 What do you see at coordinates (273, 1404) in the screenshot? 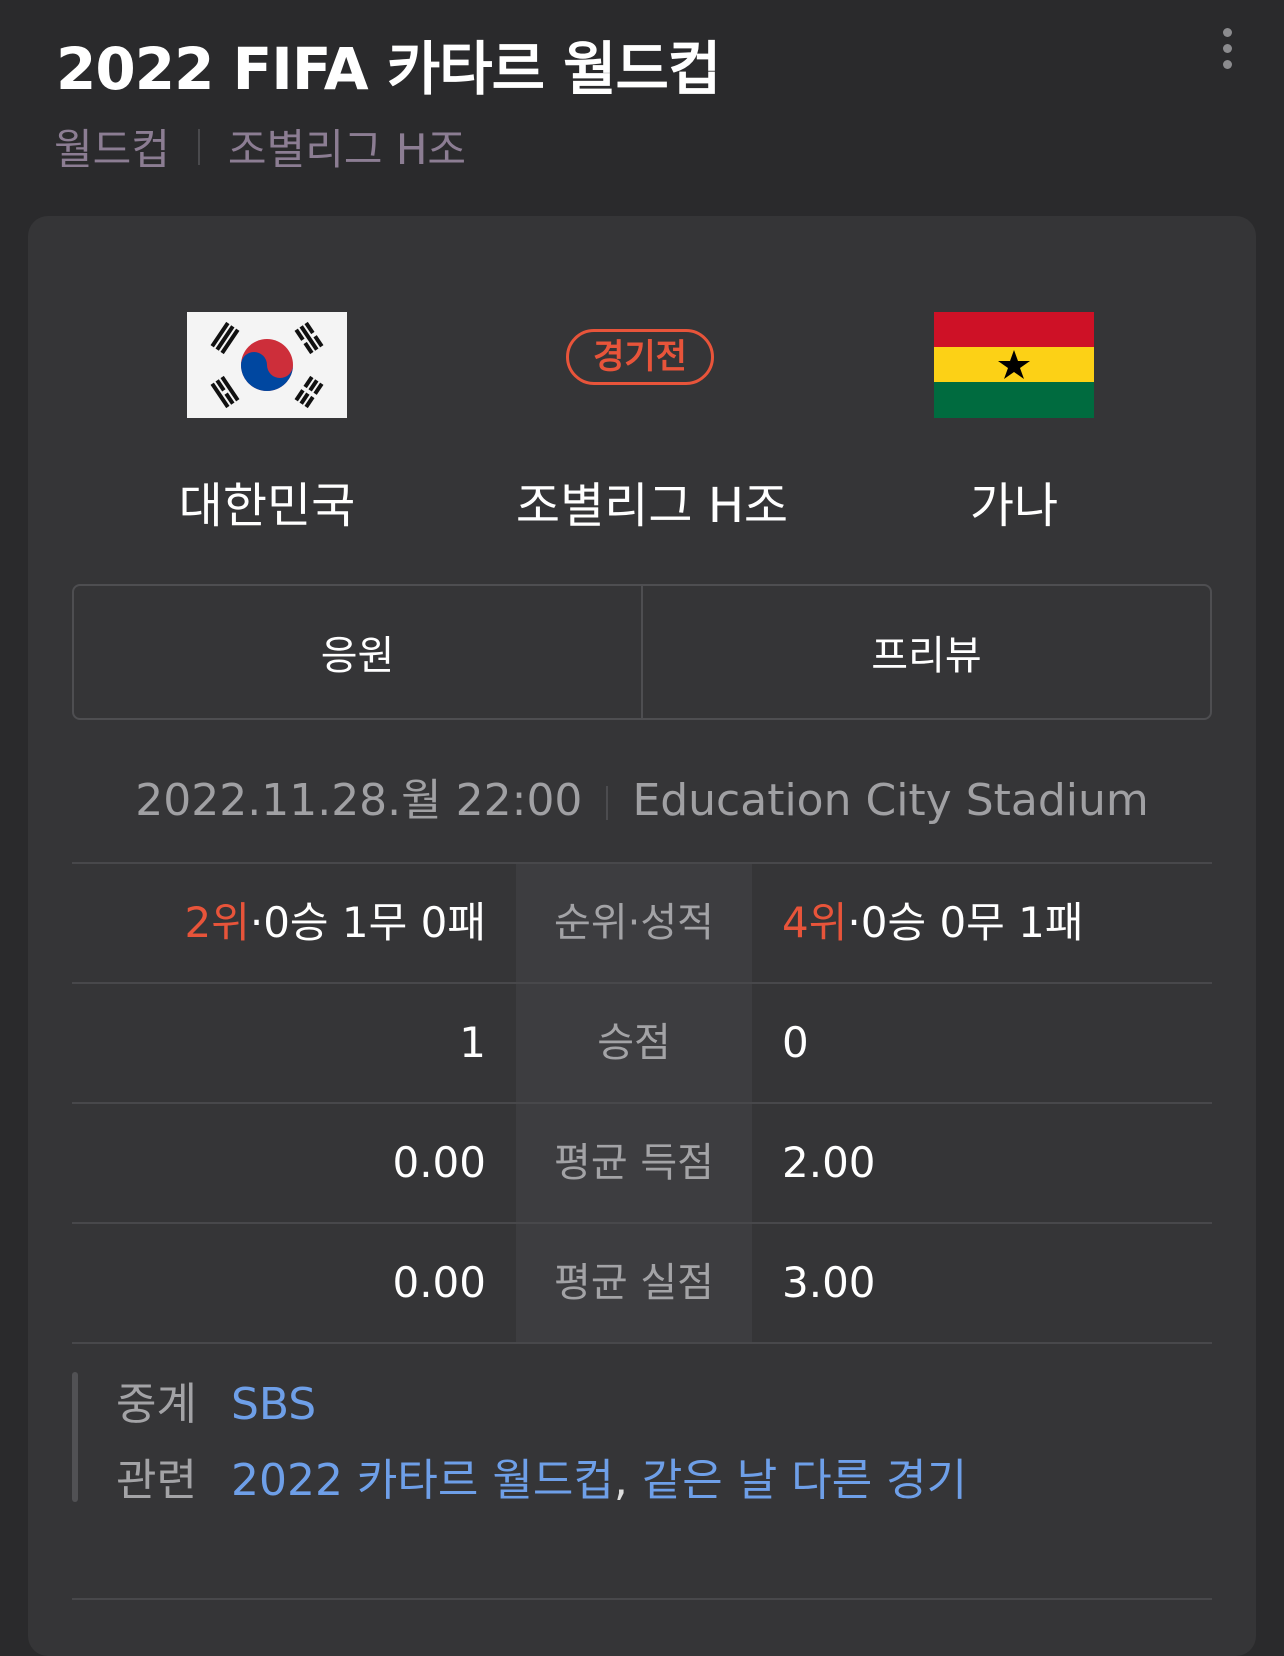
I see `broadcast-link: SBS` at bounding box center [273, 1404].